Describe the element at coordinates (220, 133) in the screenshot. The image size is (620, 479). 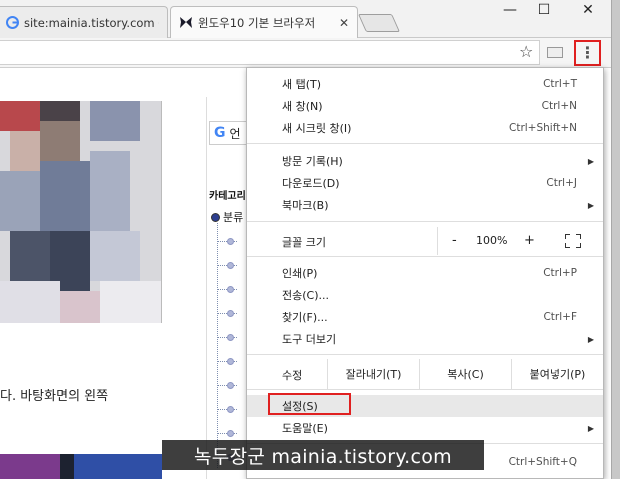
I see `google-icon: G` at that location.